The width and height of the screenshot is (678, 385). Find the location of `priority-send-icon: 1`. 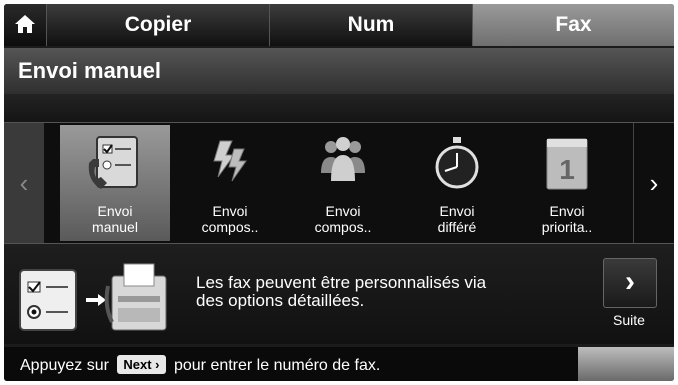

priority-send-icon: 1 is located at coordinates (567, 164).